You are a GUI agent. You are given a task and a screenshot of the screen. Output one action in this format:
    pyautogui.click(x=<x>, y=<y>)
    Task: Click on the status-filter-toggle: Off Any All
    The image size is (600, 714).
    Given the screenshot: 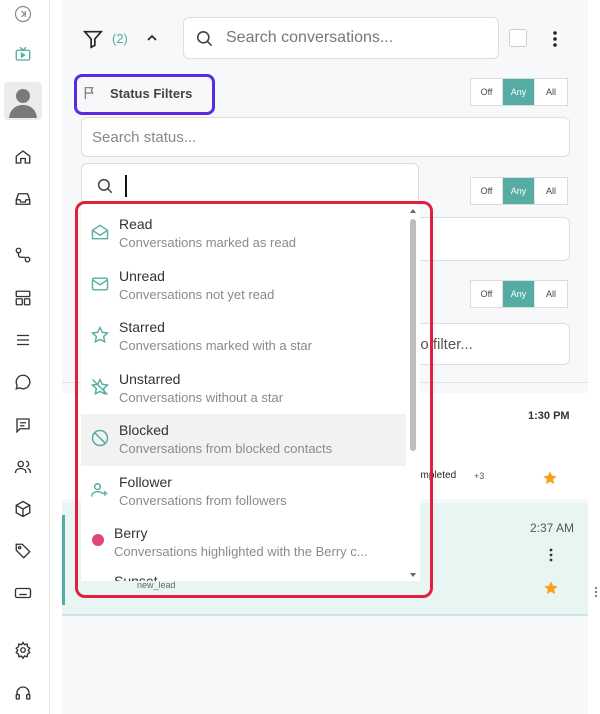 What is the action you would take?
    pyautogui.click(x=519, y=92)
    